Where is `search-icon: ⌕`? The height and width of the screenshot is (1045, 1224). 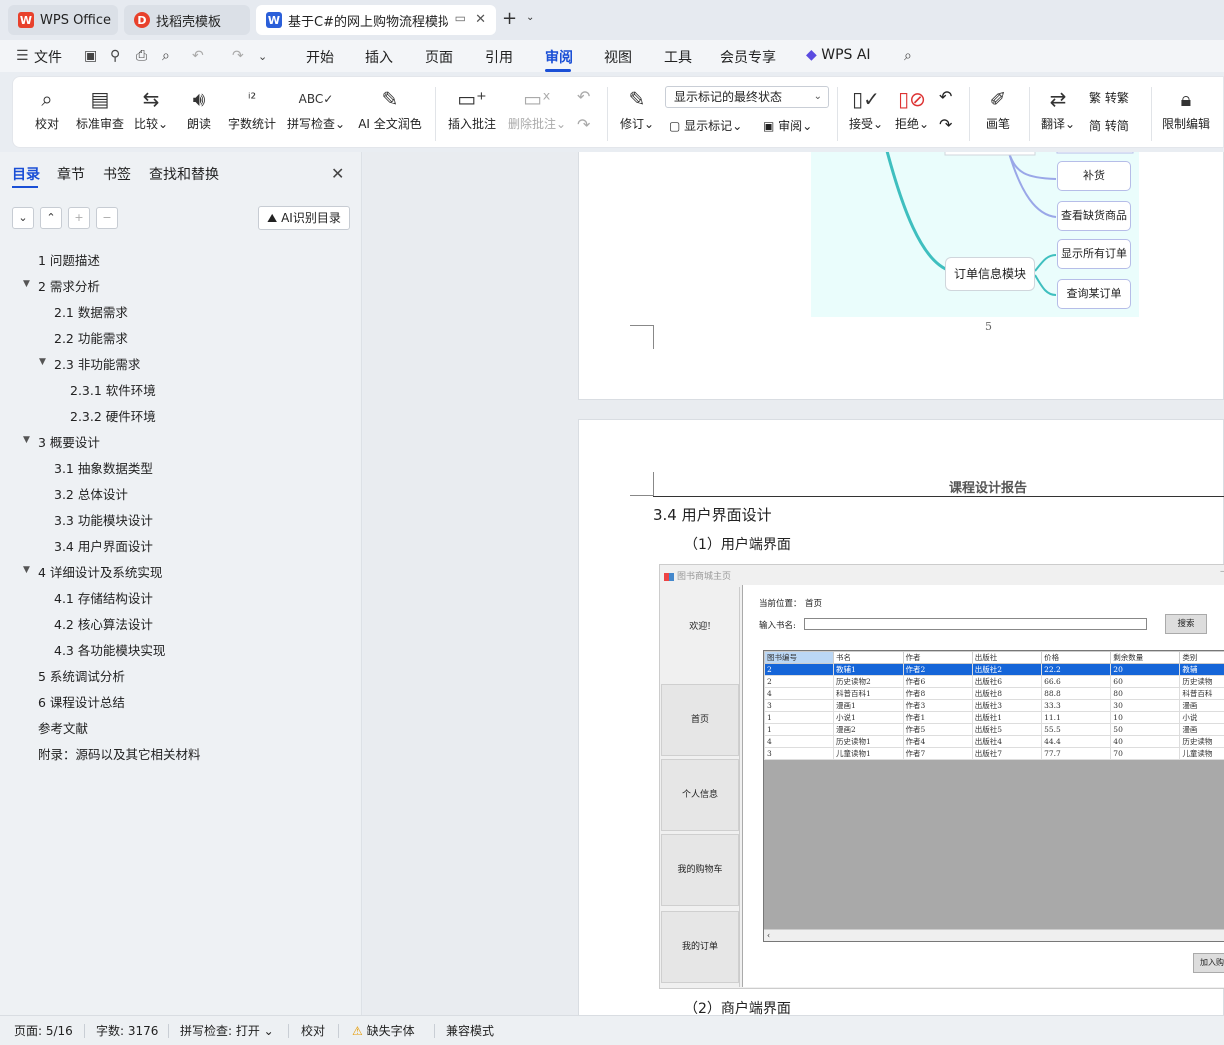
search-icon: ⌕ is located at coordinates (908, 56).